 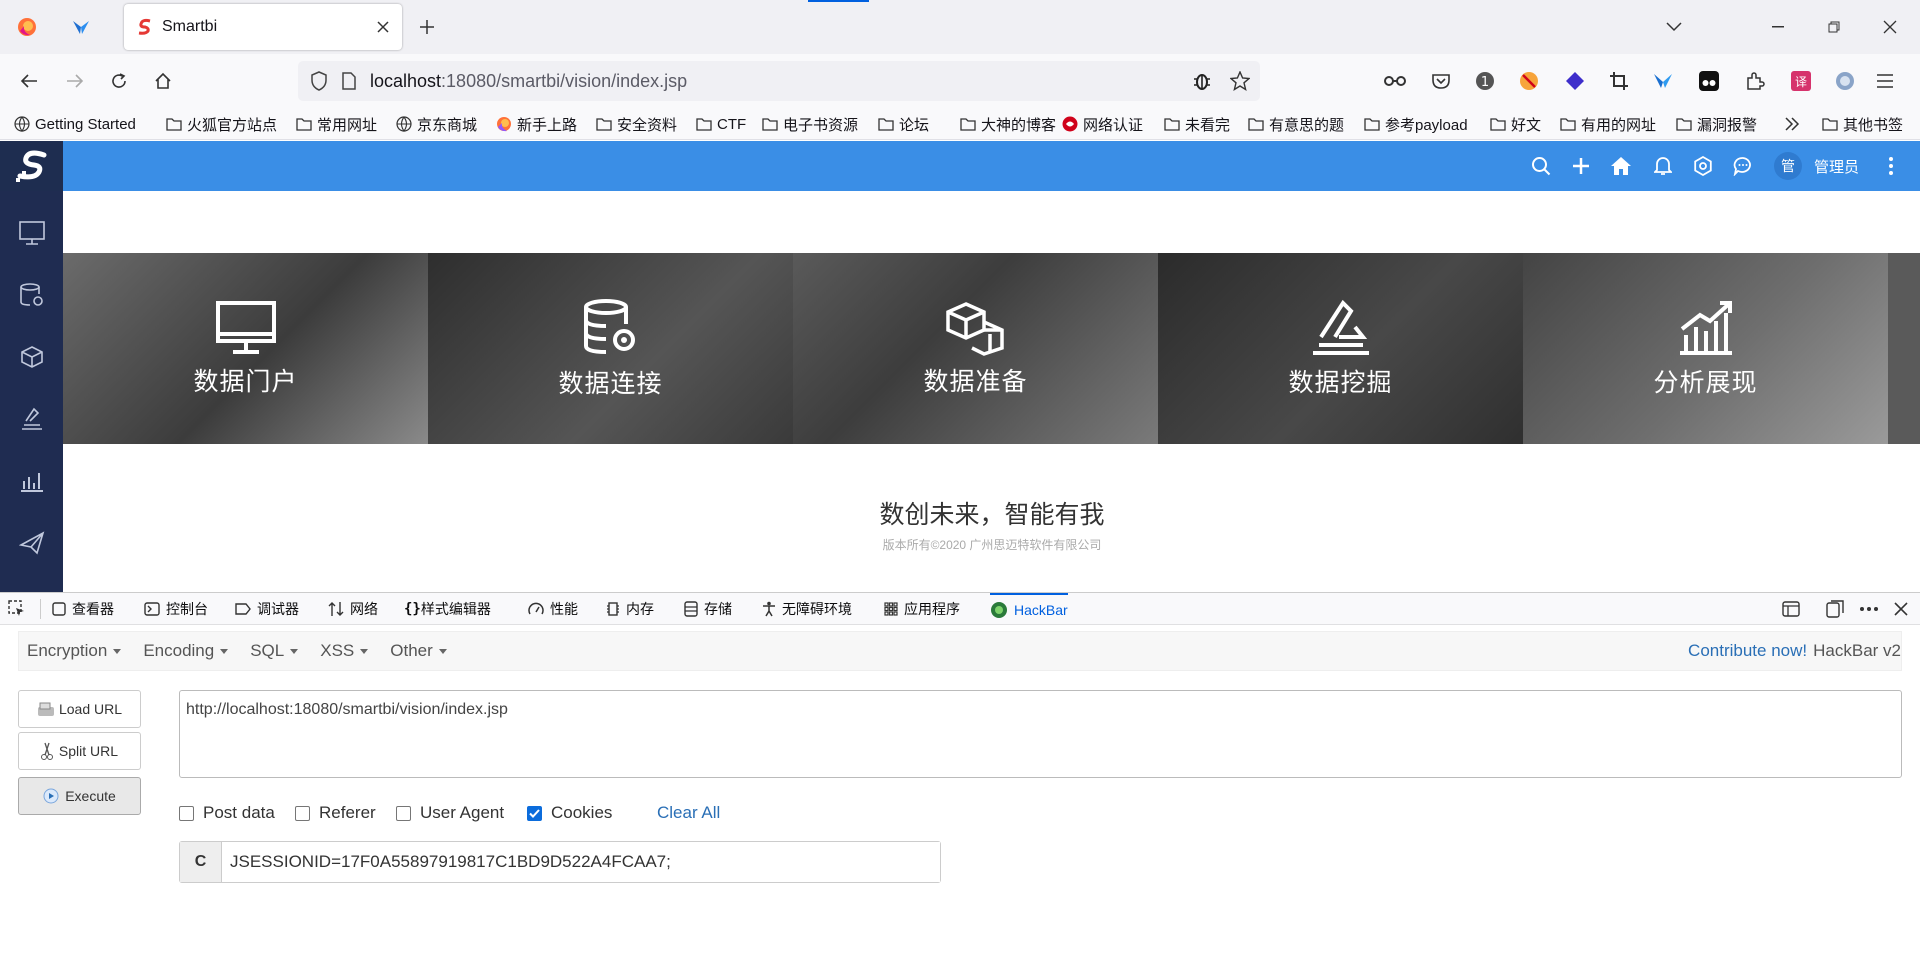 I want to click on dock-side-button, so click(x=1794, y=609).